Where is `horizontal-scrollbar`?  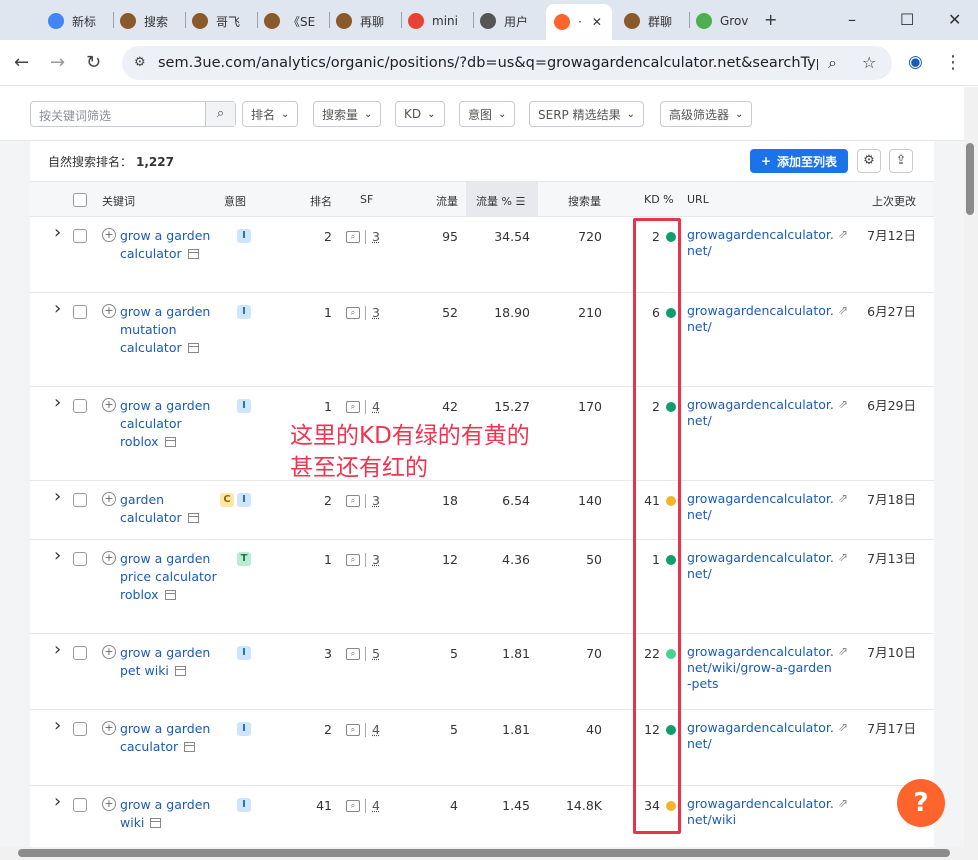 horizontal-scrollbar is located at coordinates (489, 853).